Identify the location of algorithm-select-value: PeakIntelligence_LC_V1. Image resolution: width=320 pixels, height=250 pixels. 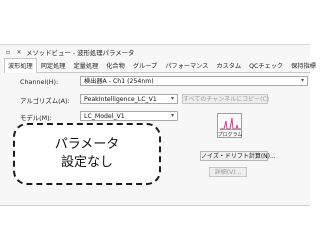
(120, 99).